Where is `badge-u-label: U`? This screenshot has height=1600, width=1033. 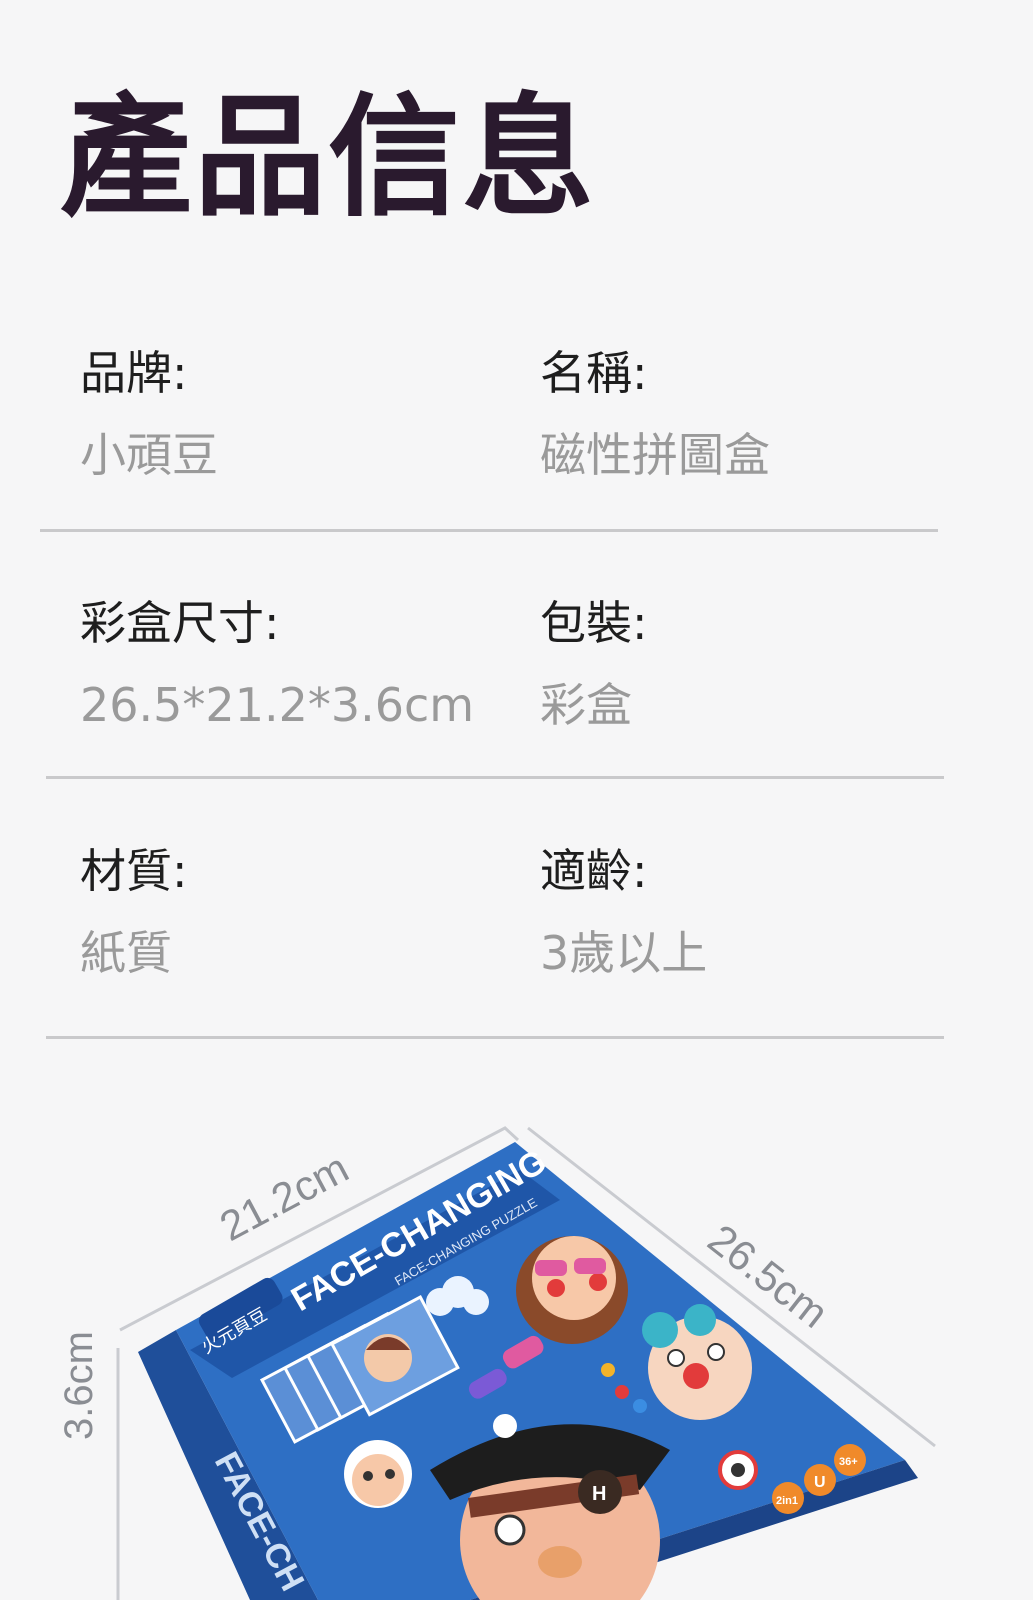
badge-u-label: U is located at coordinates (820, 1482).